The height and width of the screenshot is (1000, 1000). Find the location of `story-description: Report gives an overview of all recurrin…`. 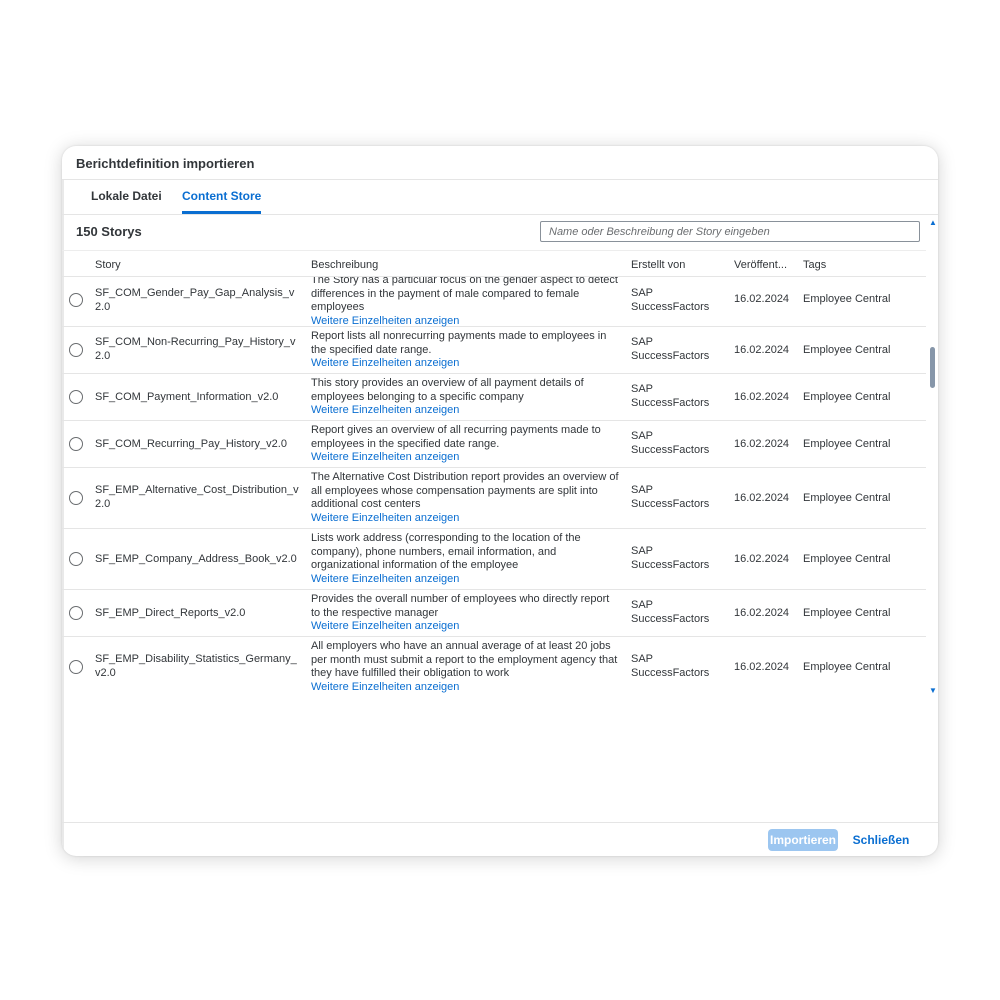

story-description: Report gives an overview of all recurrin… is located at coordinates (466, 444).